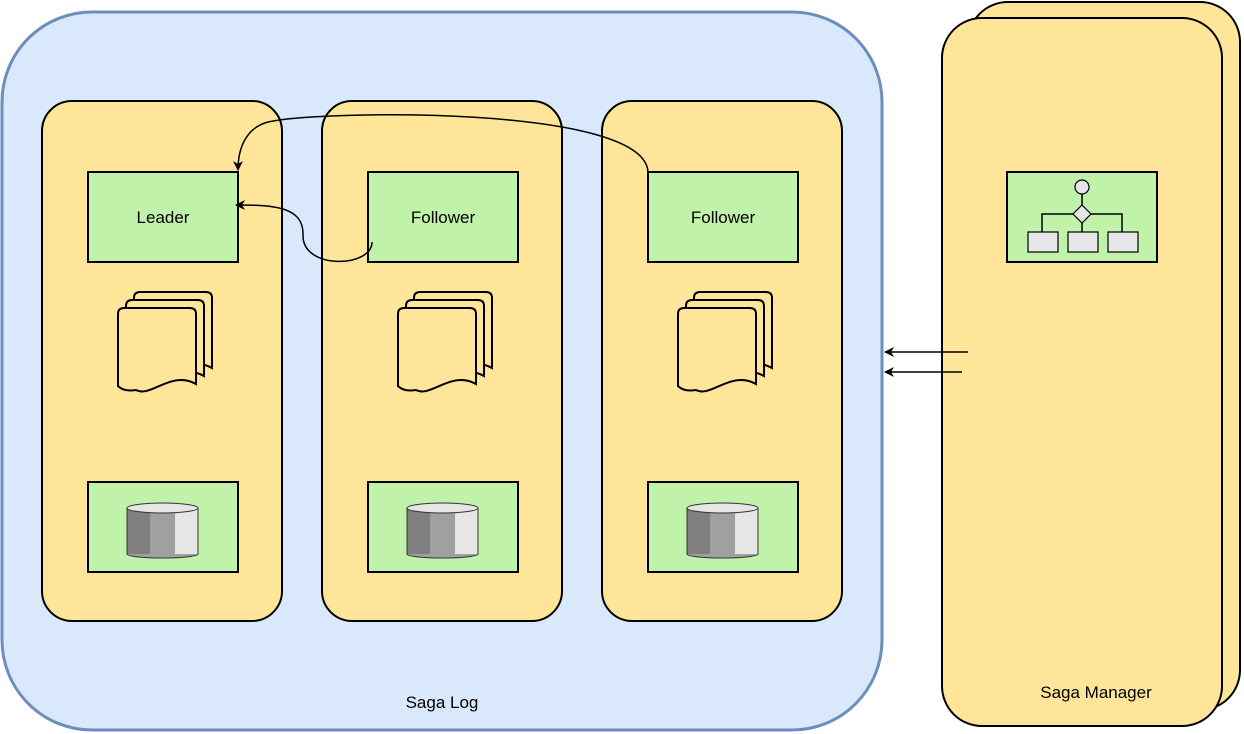 This screenshot has width=1244, height=734. What do you see at coordinates (1096, 692) in the screenshot?
I see `saga-manager-label: Saga Manager` at bounding box center [1096, 692].